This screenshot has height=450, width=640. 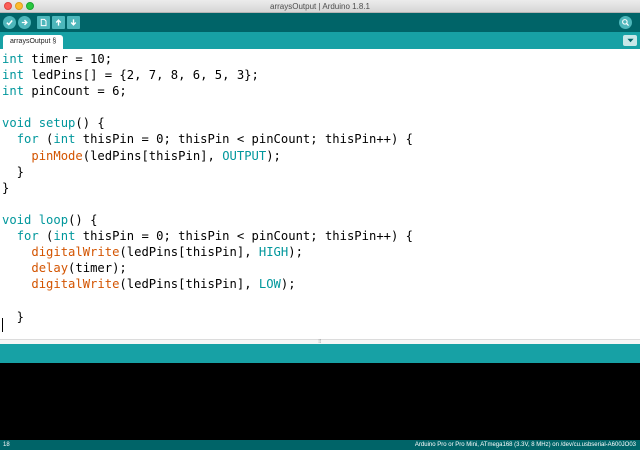 I want to click on tab-bar: arraysOutput §, so click(x=320, y=40).